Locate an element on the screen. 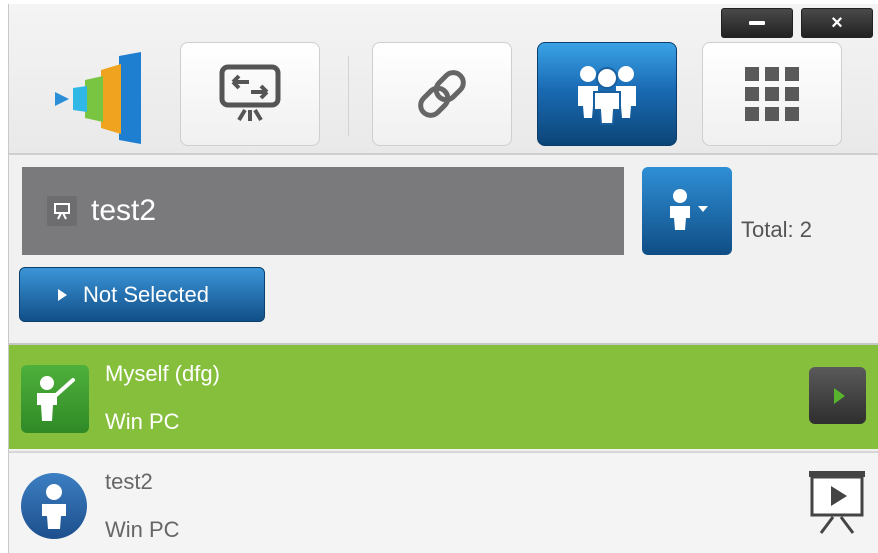 This screenshot has width=878, height=553. selection-button: Not Selected is located at coordinates (142, 294).